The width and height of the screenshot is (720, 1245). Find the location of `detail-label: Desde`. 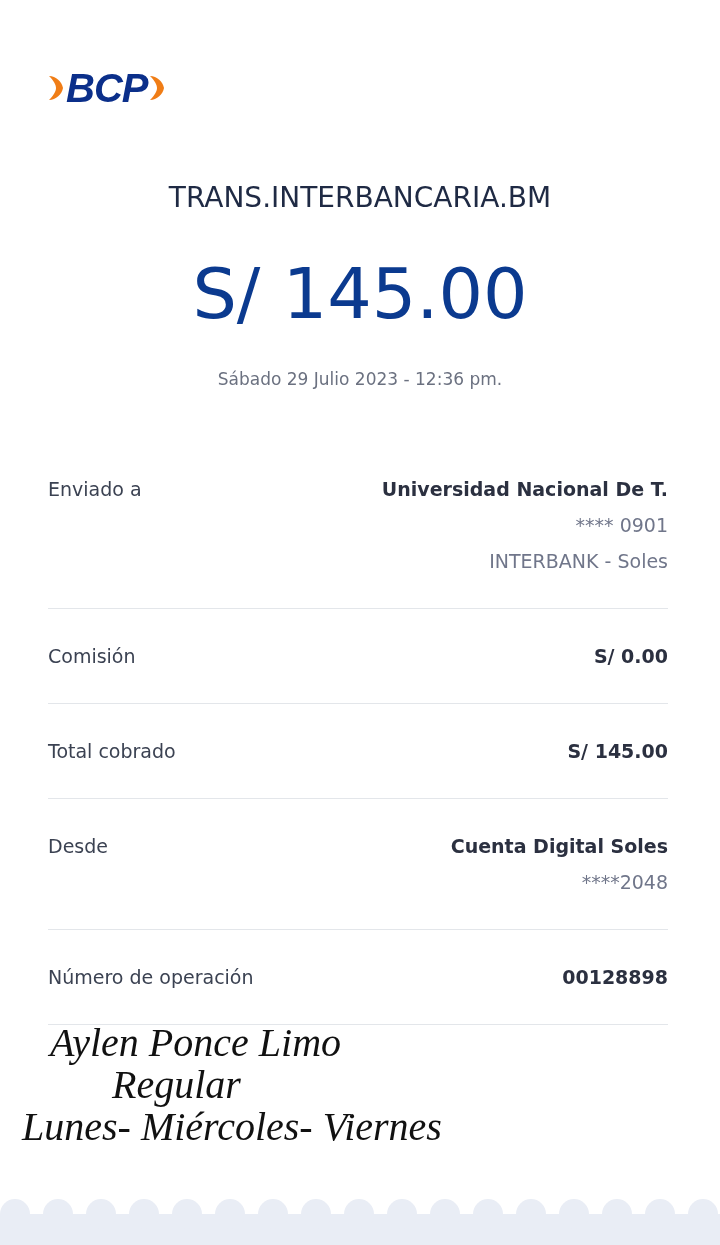

detail-label: Desde is located at coordinates (78, 846).